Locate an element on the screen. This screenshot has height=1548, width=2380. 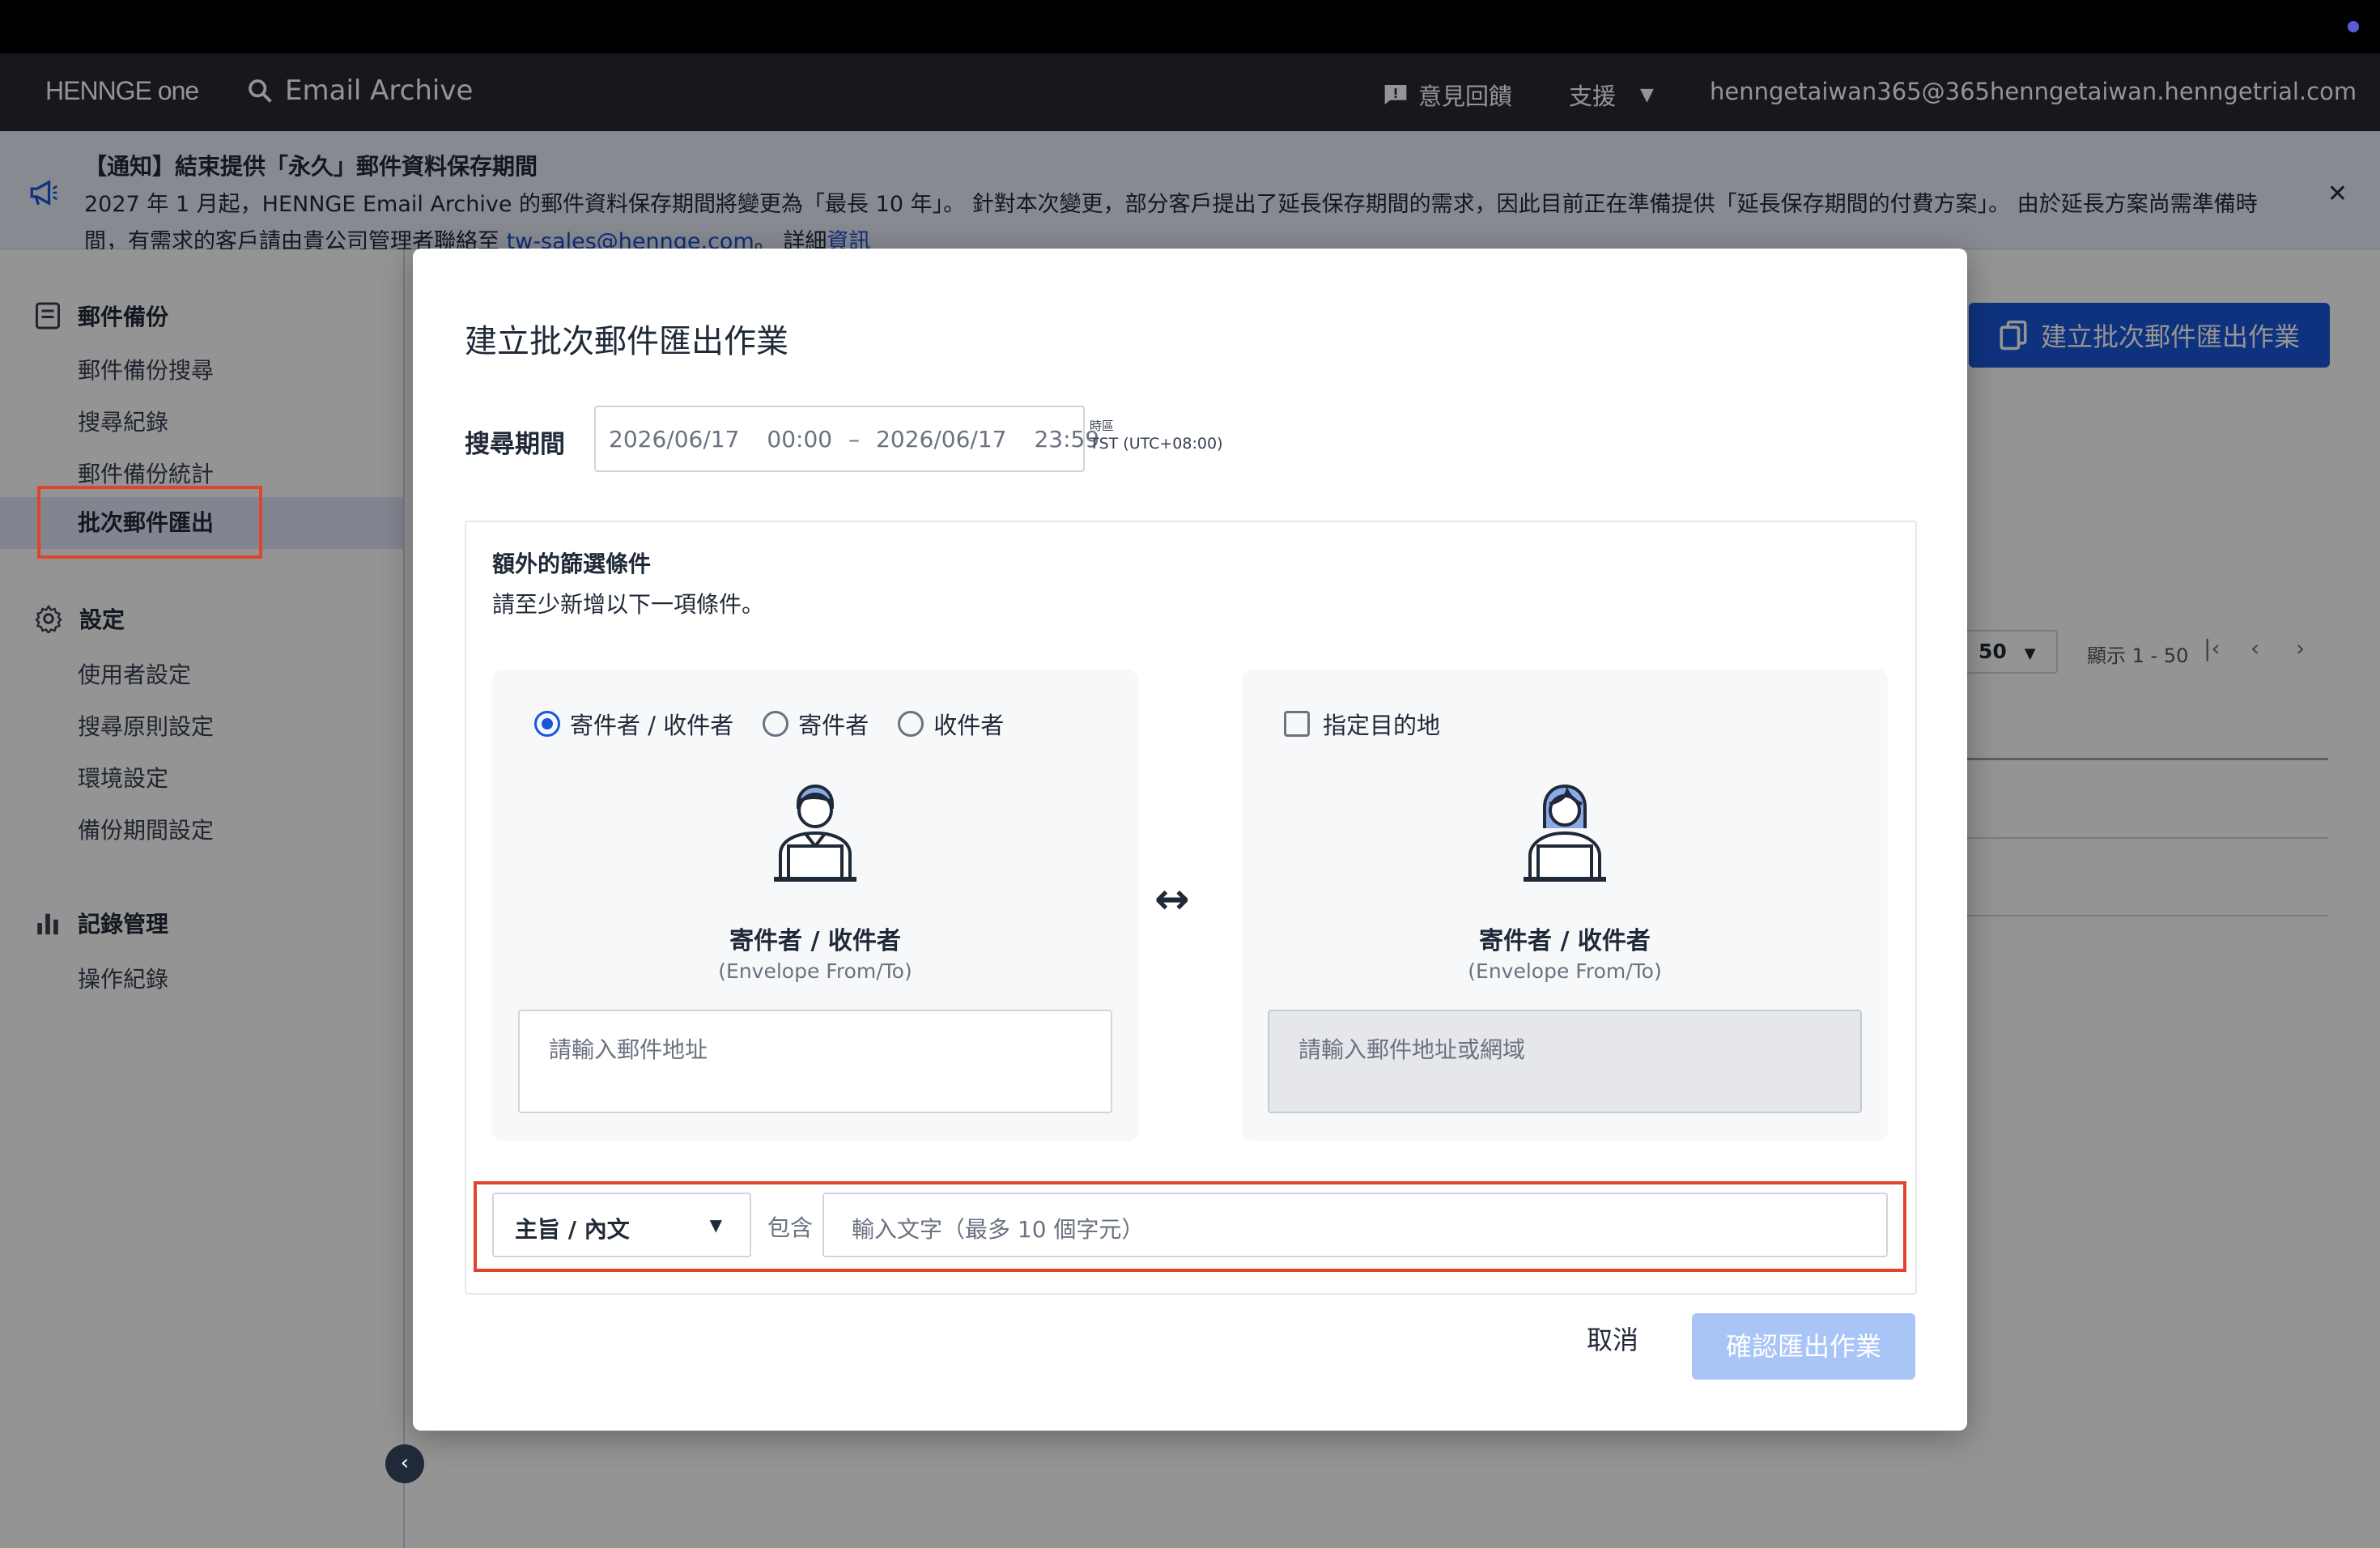
range-dash: – is located at coordinates (854, 439).